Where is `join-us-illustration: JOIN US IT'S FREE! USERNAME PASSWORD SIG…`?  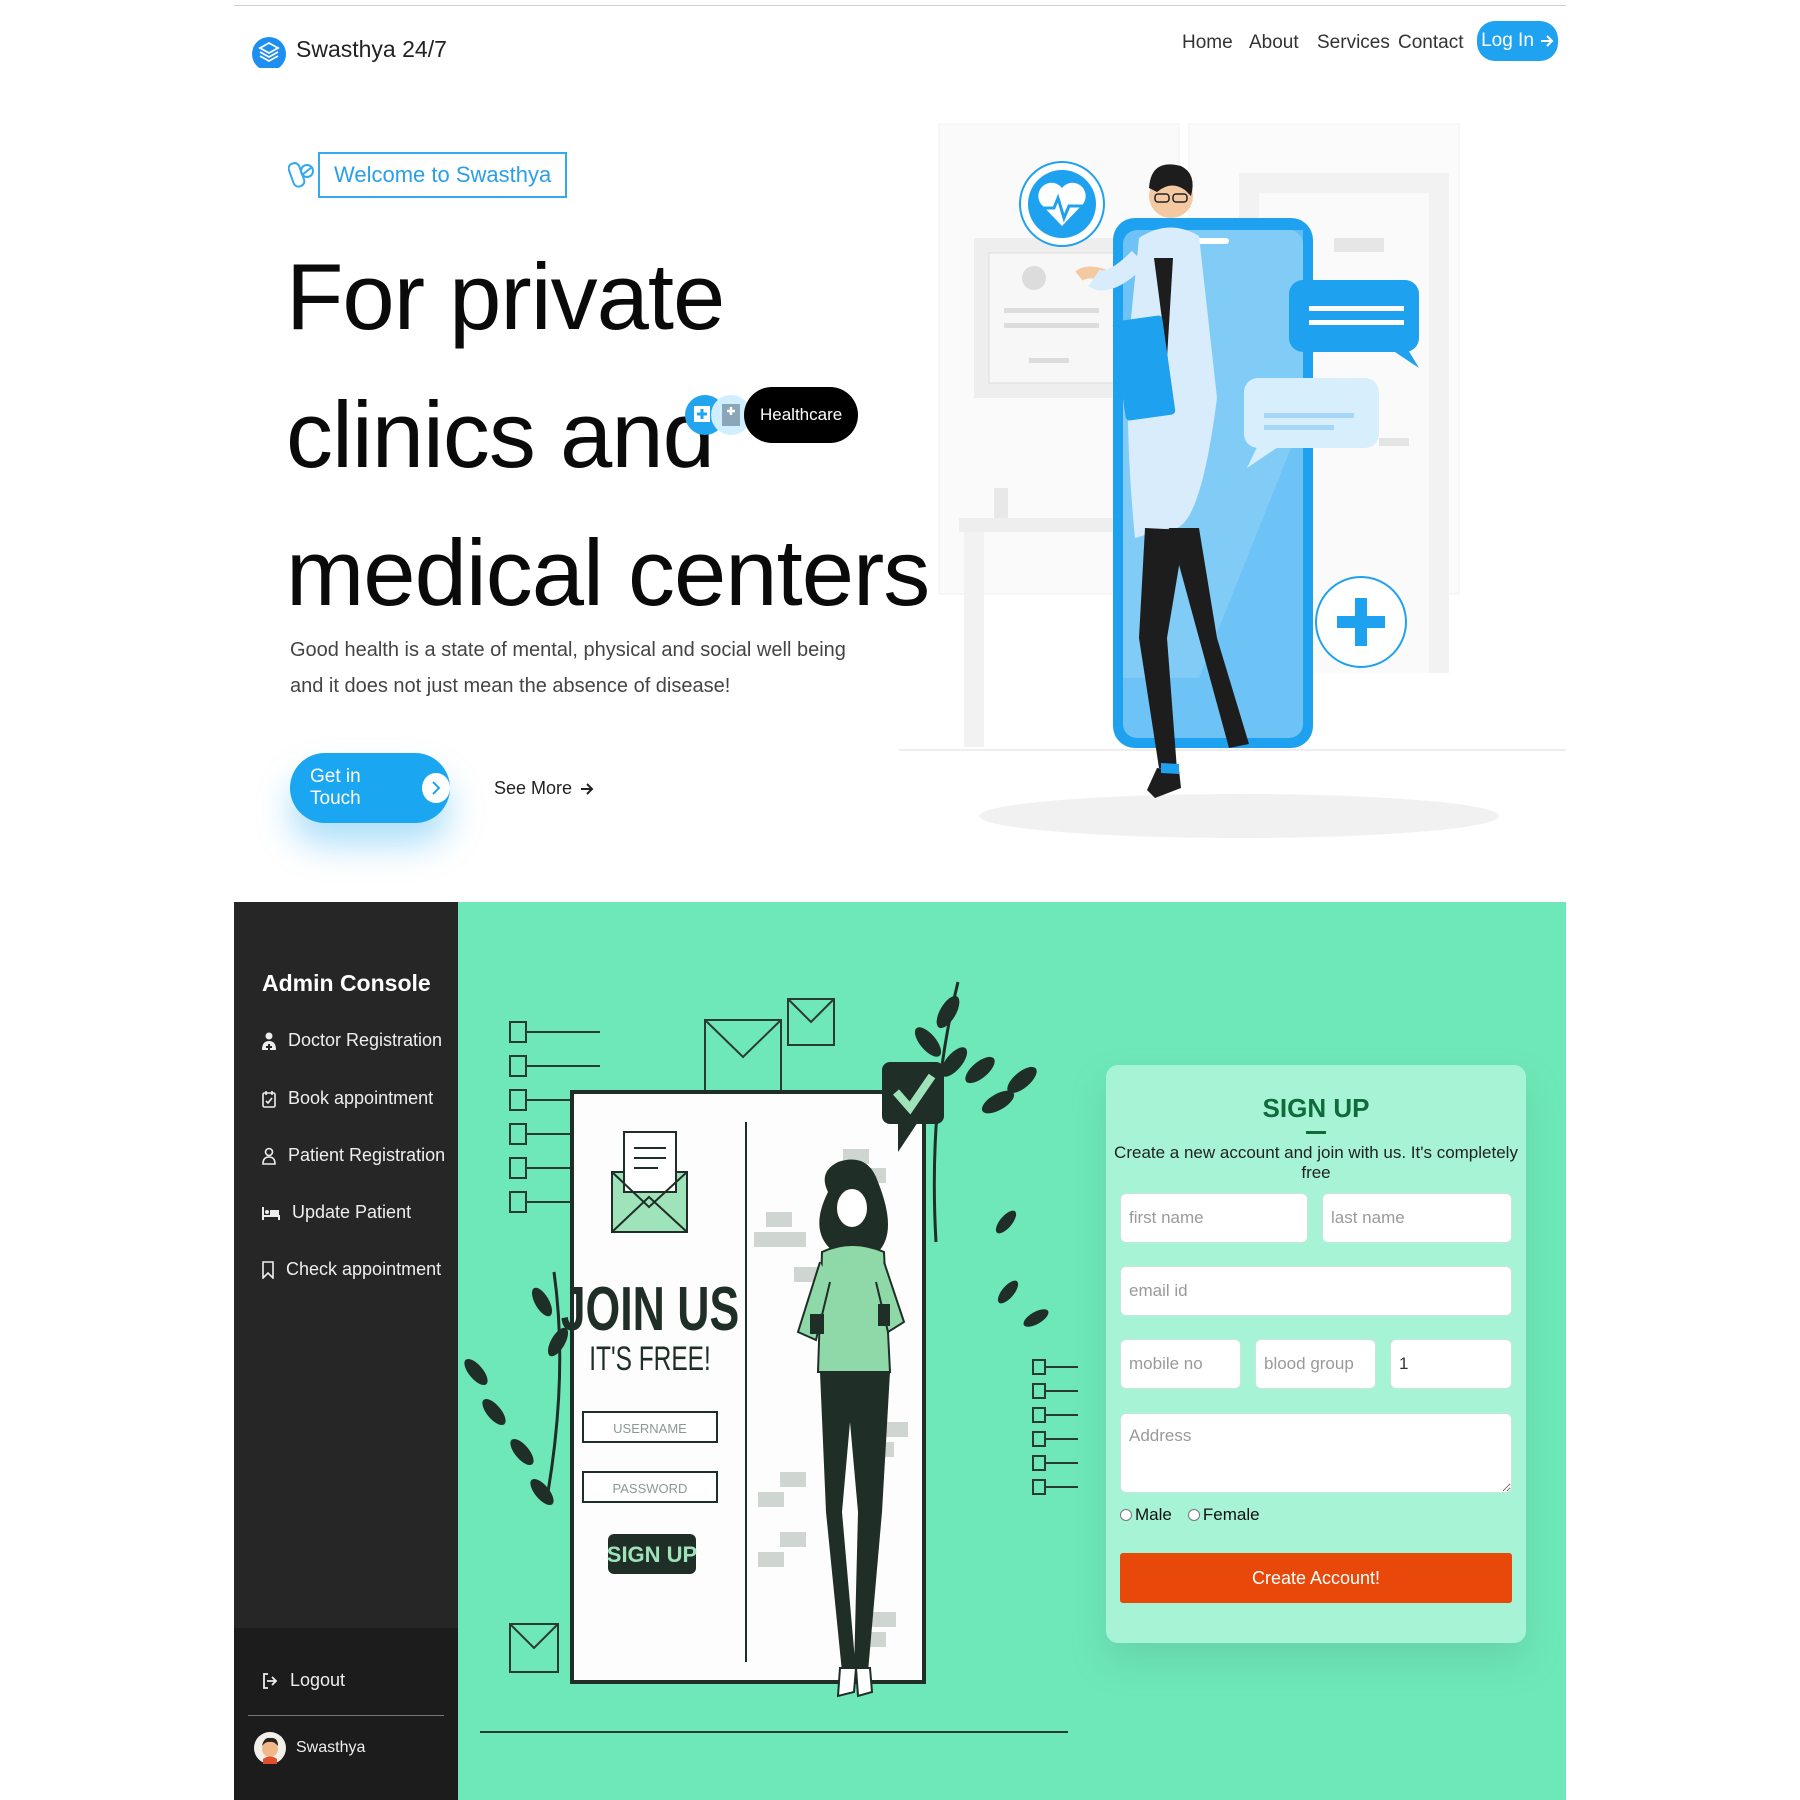 join-us-illustration: JOIN US IT'S FREE! USERNAME PASSWORD SIG… is located at coordinates (771, 1357).